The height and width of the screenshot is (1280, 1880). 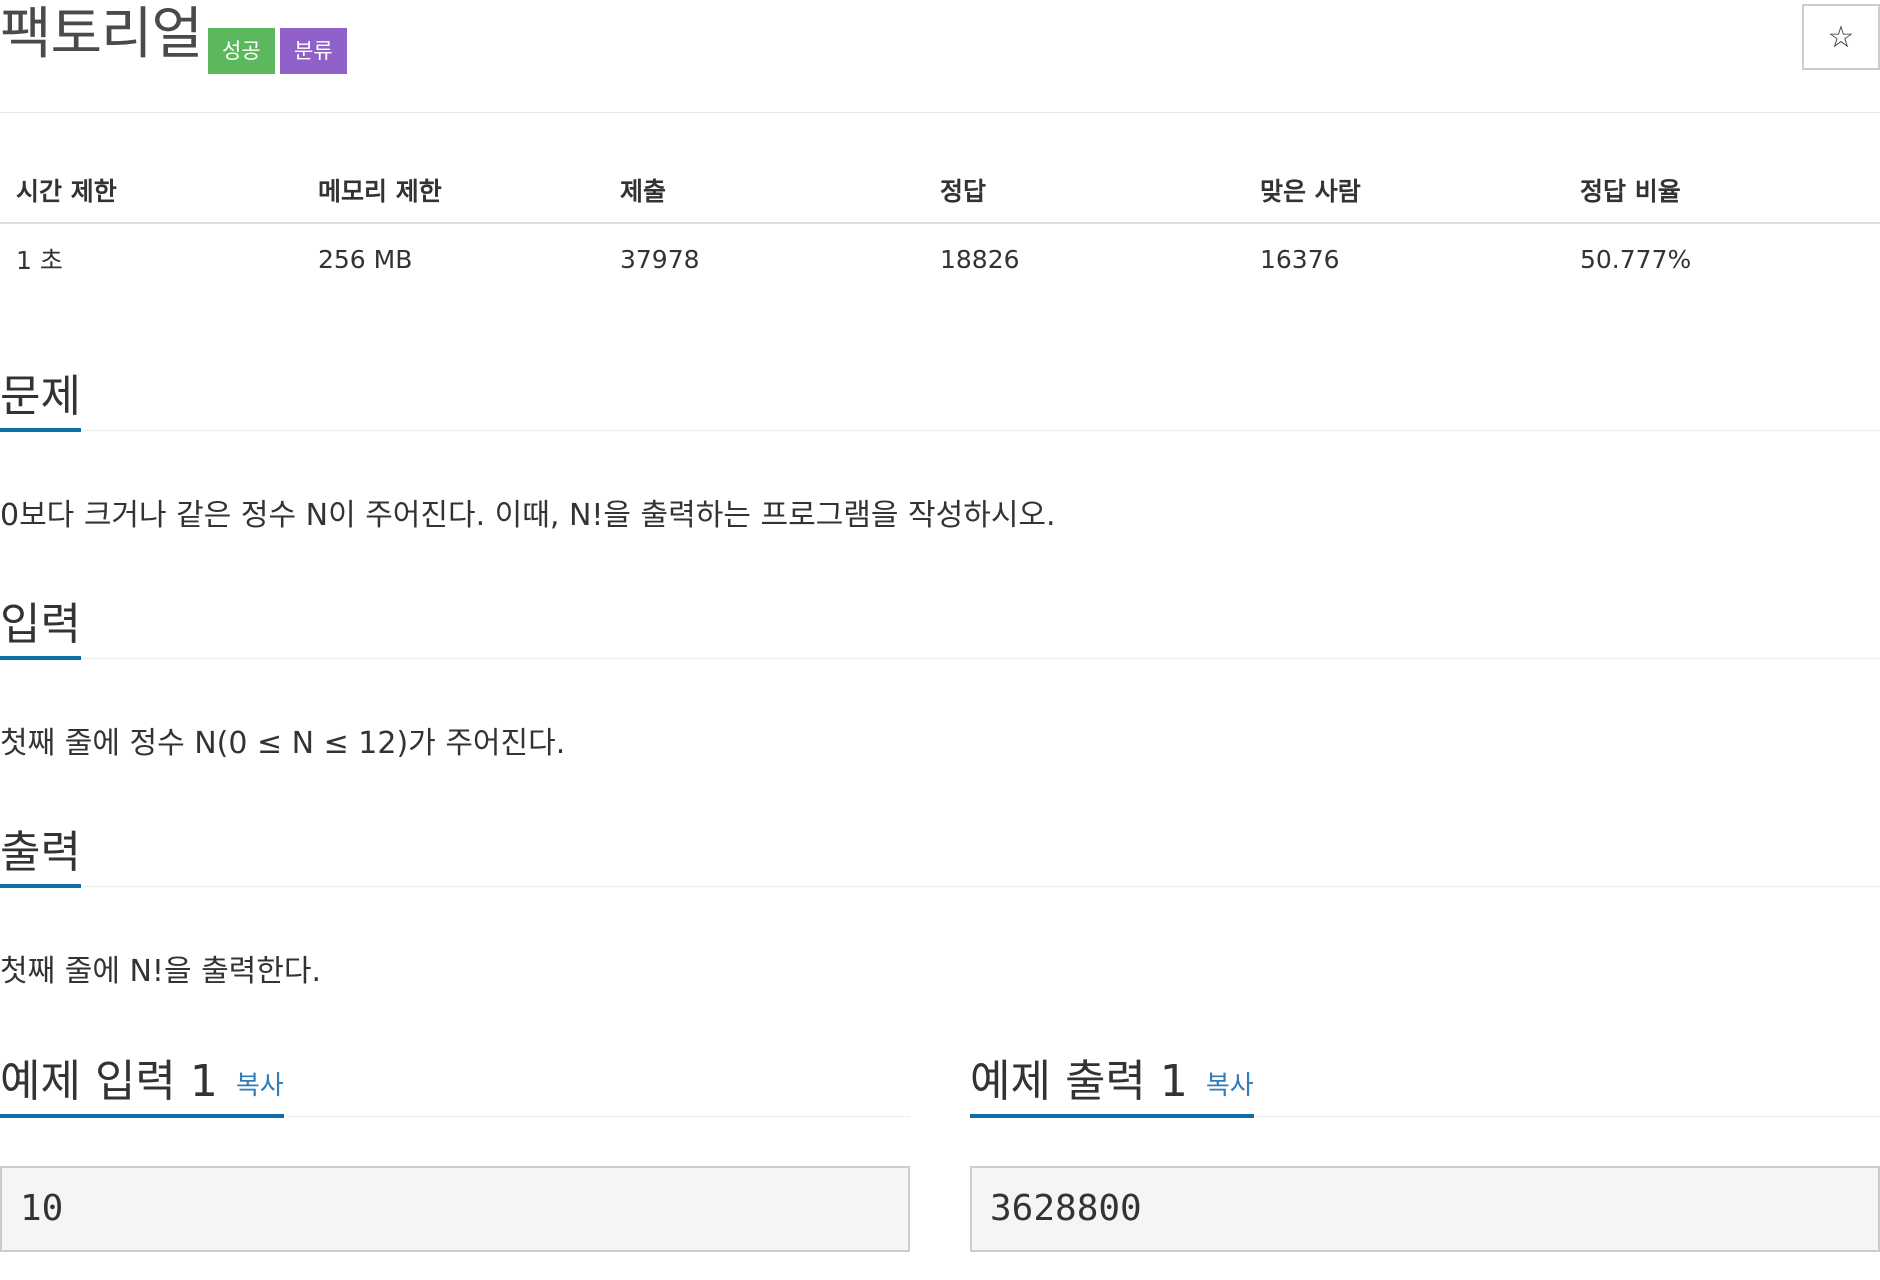 What do you see at coordinates (1425, 1146) in the screenshot?
I see `sample-output-column: 예제 출력 1 복사 3628800` at bounding box center [1425, 1146].